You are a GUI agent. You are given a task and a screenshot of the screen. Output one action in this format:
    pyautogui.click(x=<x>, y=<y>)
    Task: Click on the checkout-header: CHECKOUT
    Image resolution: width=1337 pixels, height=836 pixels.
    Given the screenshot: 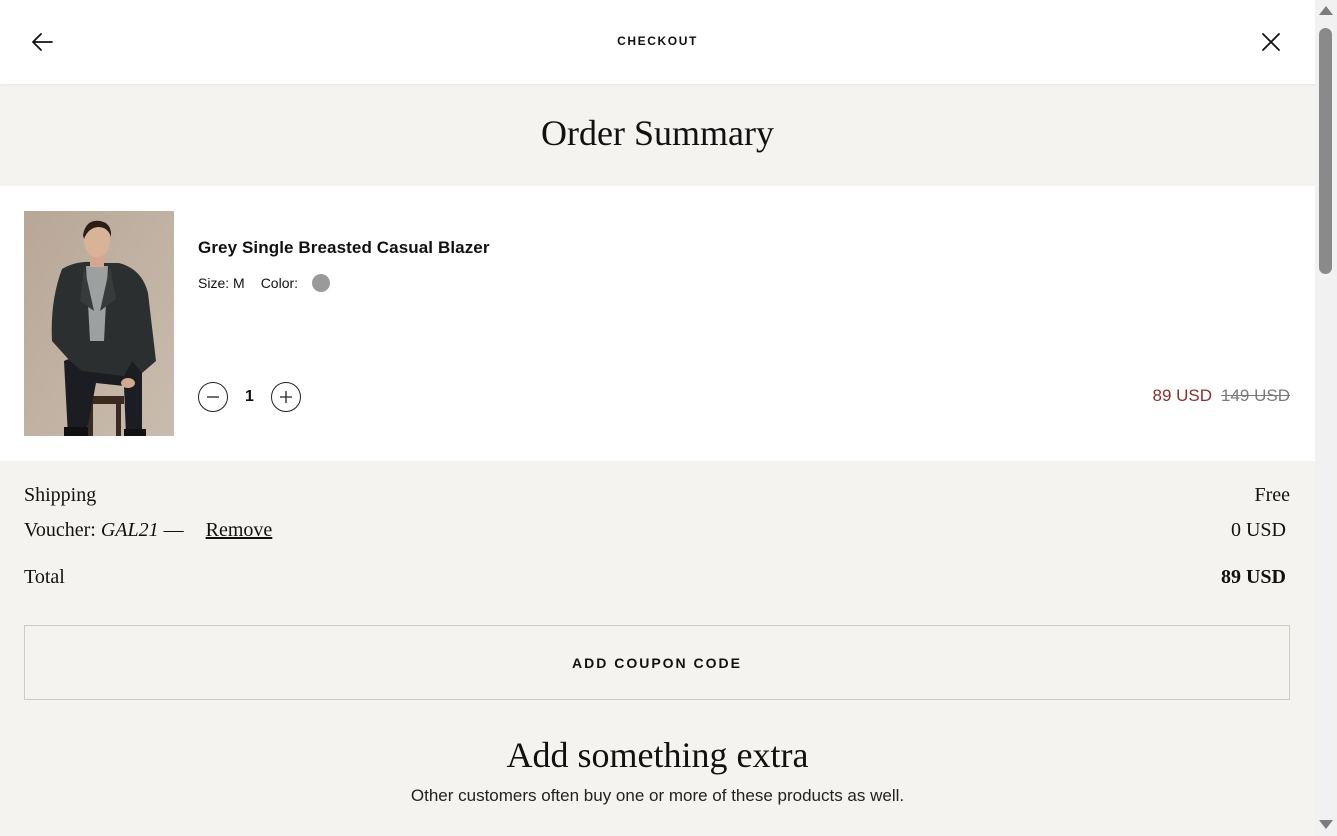 What is the action you would take?
    pyautogui.click(x=657, y=42)
    